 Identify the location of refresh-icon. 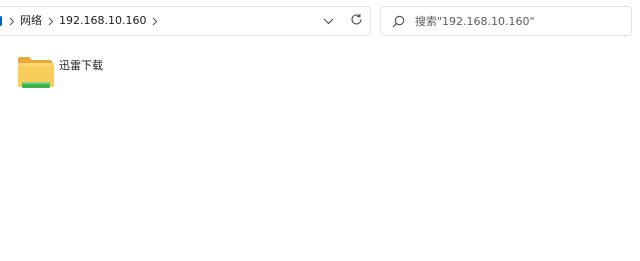
(356, 21).